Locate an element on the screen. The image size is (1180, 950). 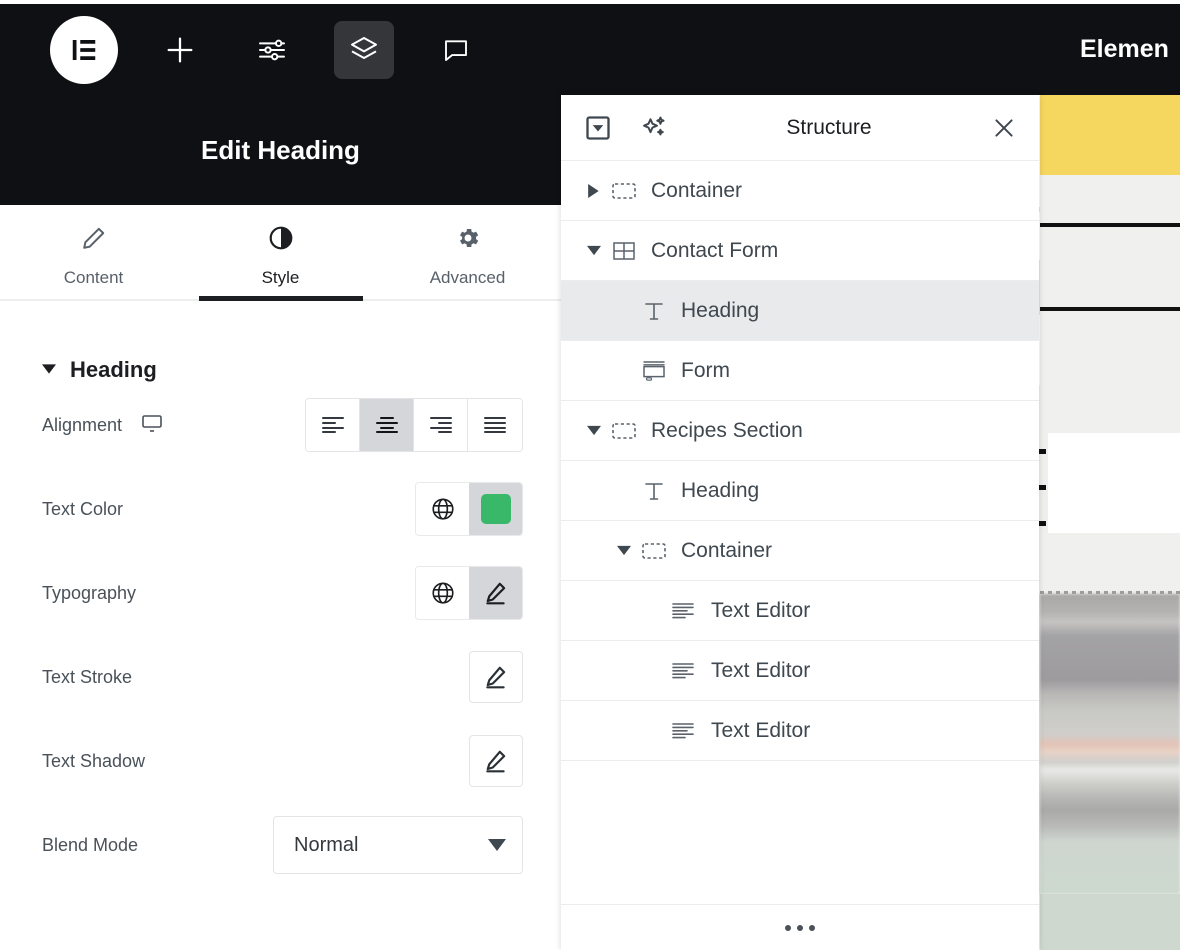
sparkles-icon is located at coordinates (654, 128).